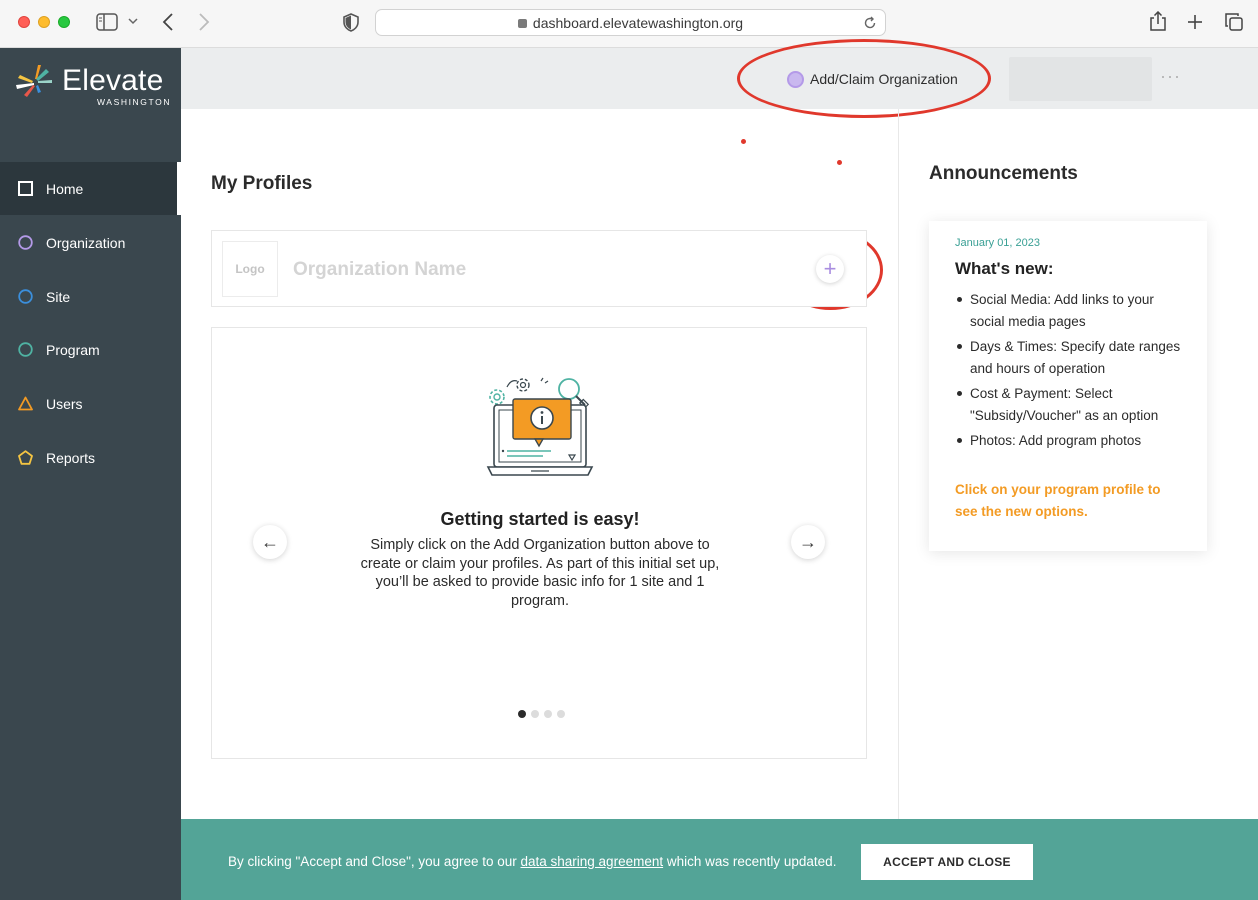 The image size is (1258, 900). Describe the element at coordinates (64, 22) in the screenshot. I see `maximize-window-button` at that location.